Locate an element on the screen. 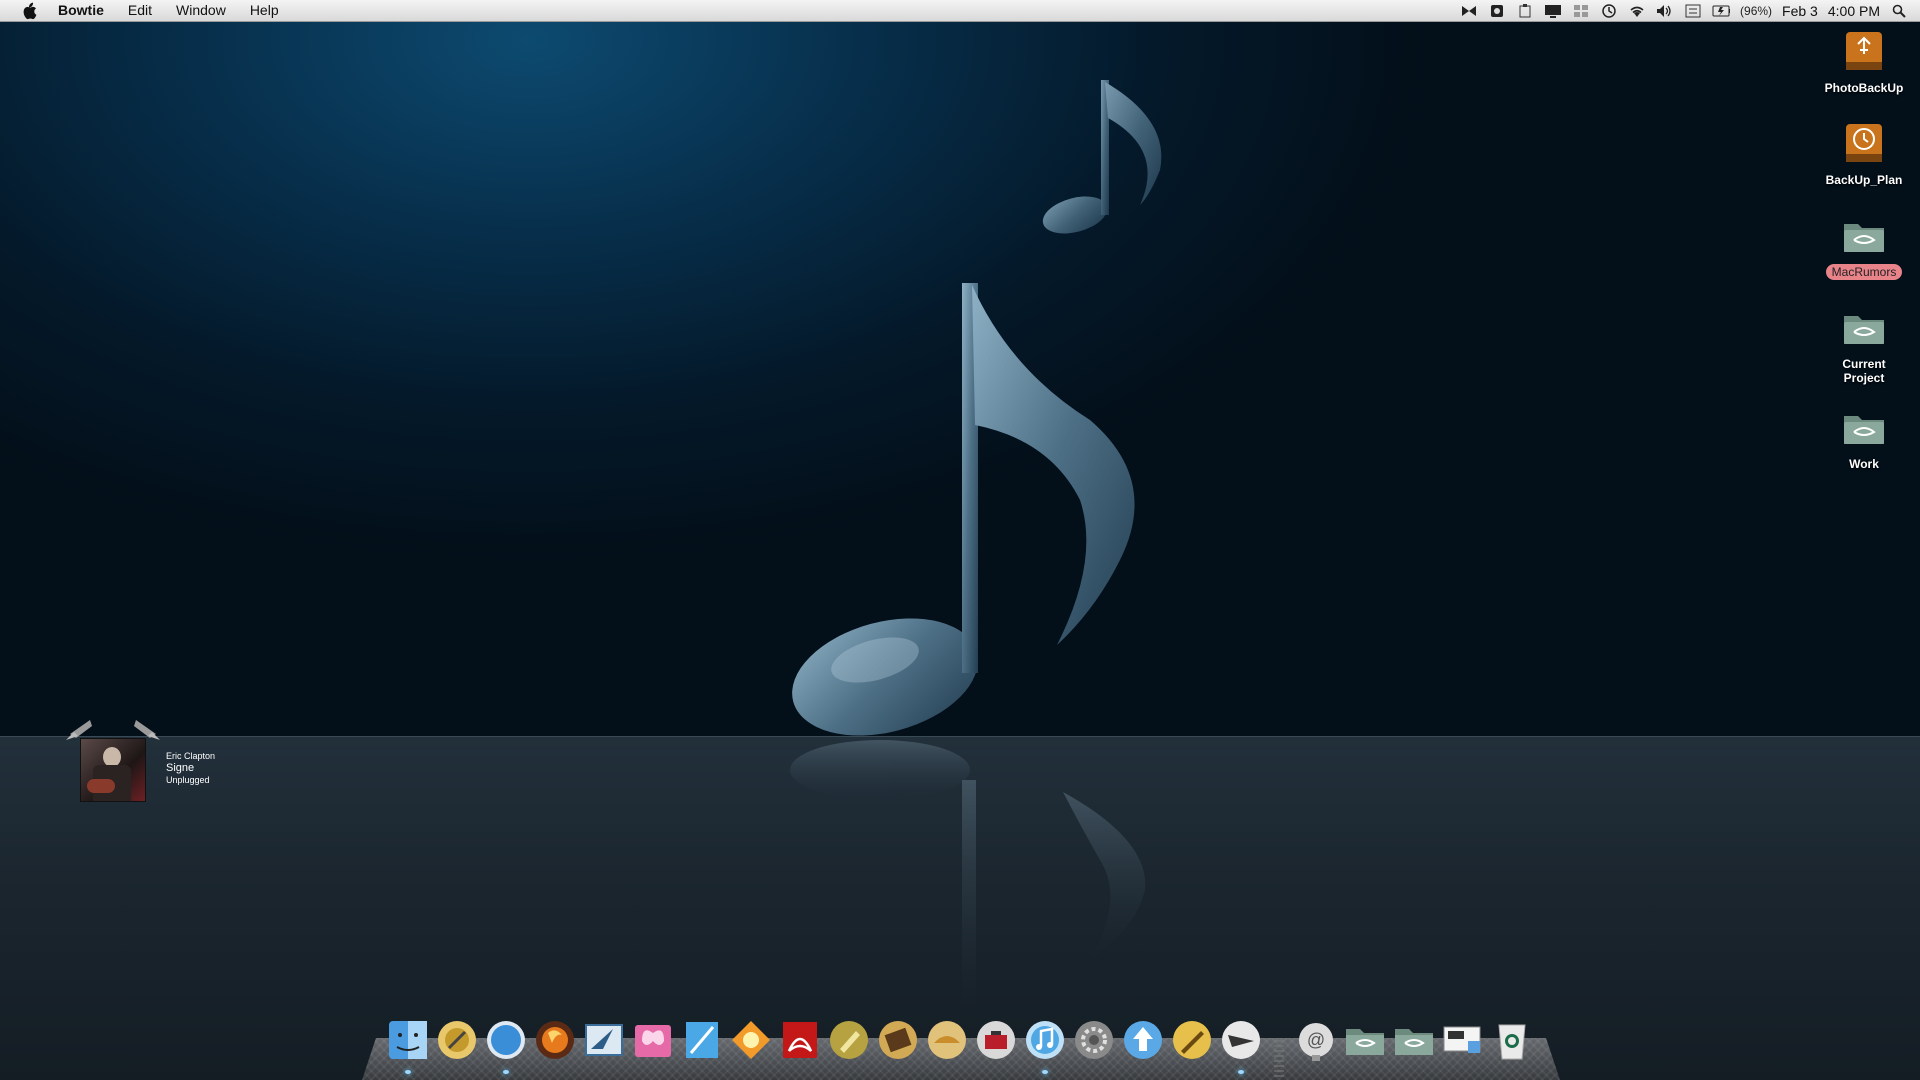 The height and width of the screenshot is (1080, 1920). pen-icon is located at coordinates (1192, 1040).